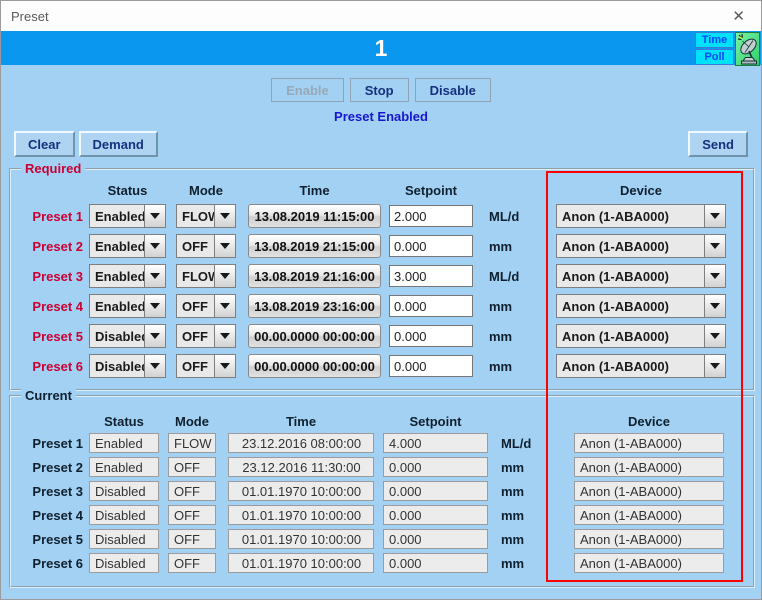 The image size is (762, 600). Describe the element at coordinates (314, 246) in the screenshot. I see `time-picker-button: 13.08.2019 21:15:00` at that location.